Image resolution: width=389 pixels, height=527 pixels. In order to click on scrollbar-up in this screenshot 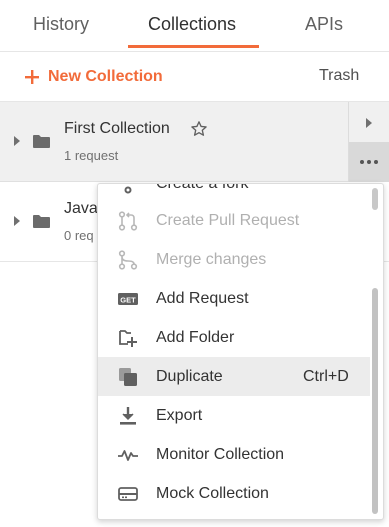, I will do `click(375, 199)`.